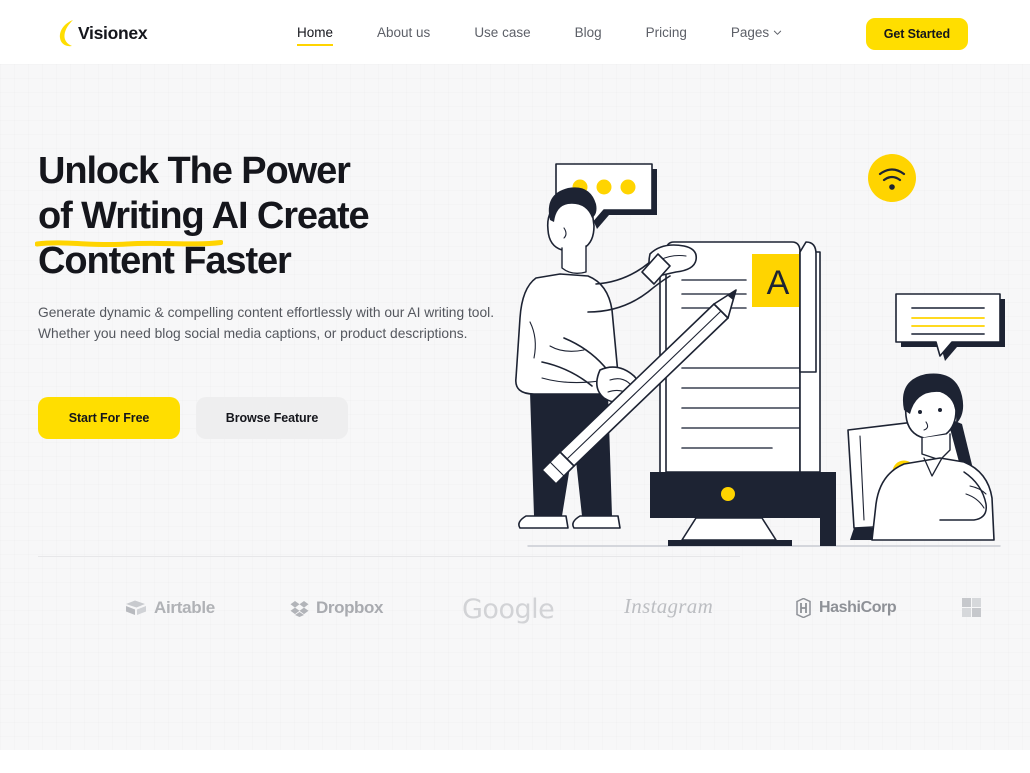  I want to click on nav-label: Pricing, so click(666, 32).